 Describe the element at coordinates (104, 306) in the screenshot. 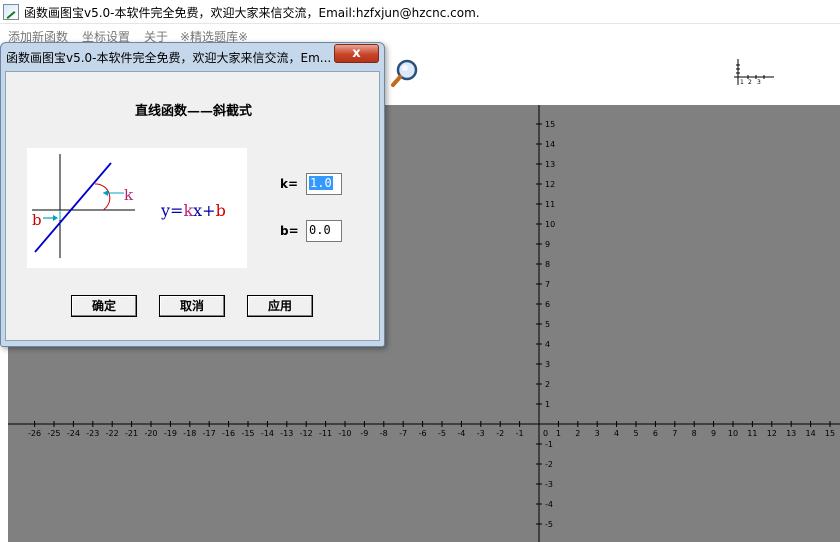

I see `ok-button: 确定` at that location.